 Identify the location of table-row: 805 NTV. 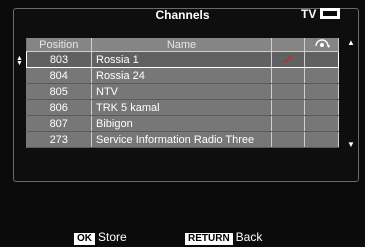
(182, 91).